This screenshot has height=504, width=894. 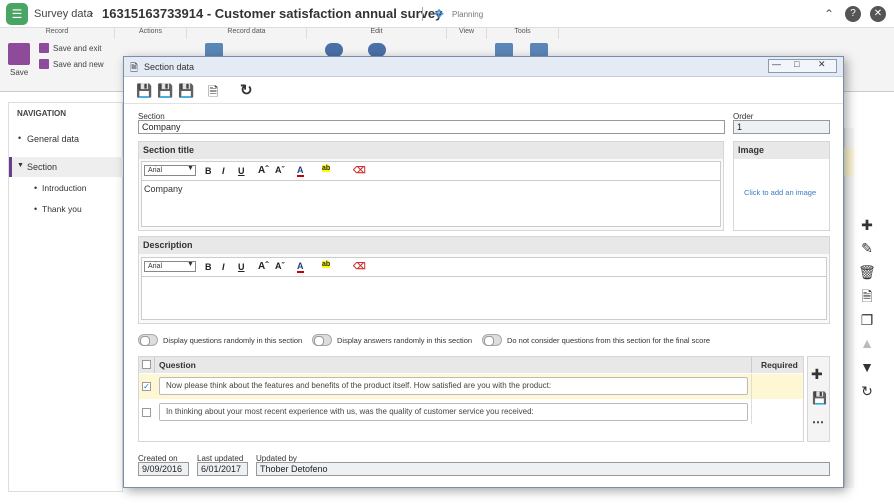 I want to click on dialog-titlebar, so click(x=483, y=67).